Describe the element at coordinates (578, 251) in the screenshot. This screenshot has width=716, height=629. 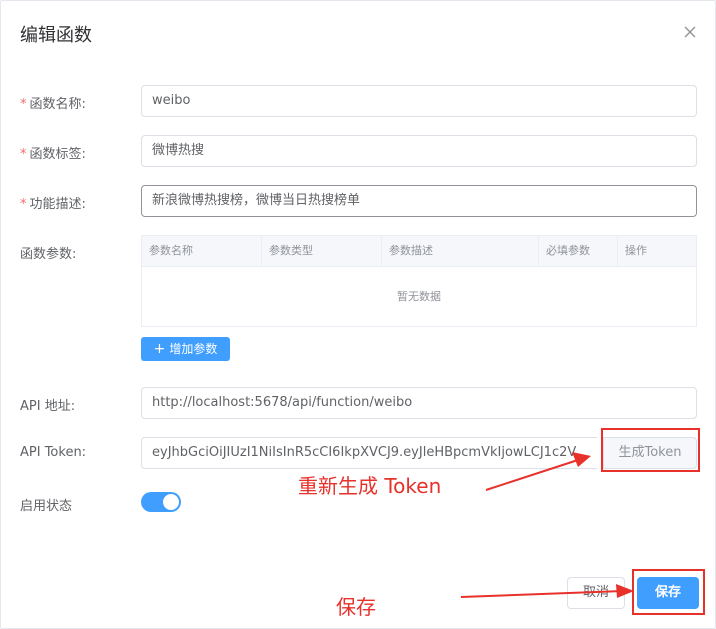
I see `col-param-required: 必填参数` at that location.